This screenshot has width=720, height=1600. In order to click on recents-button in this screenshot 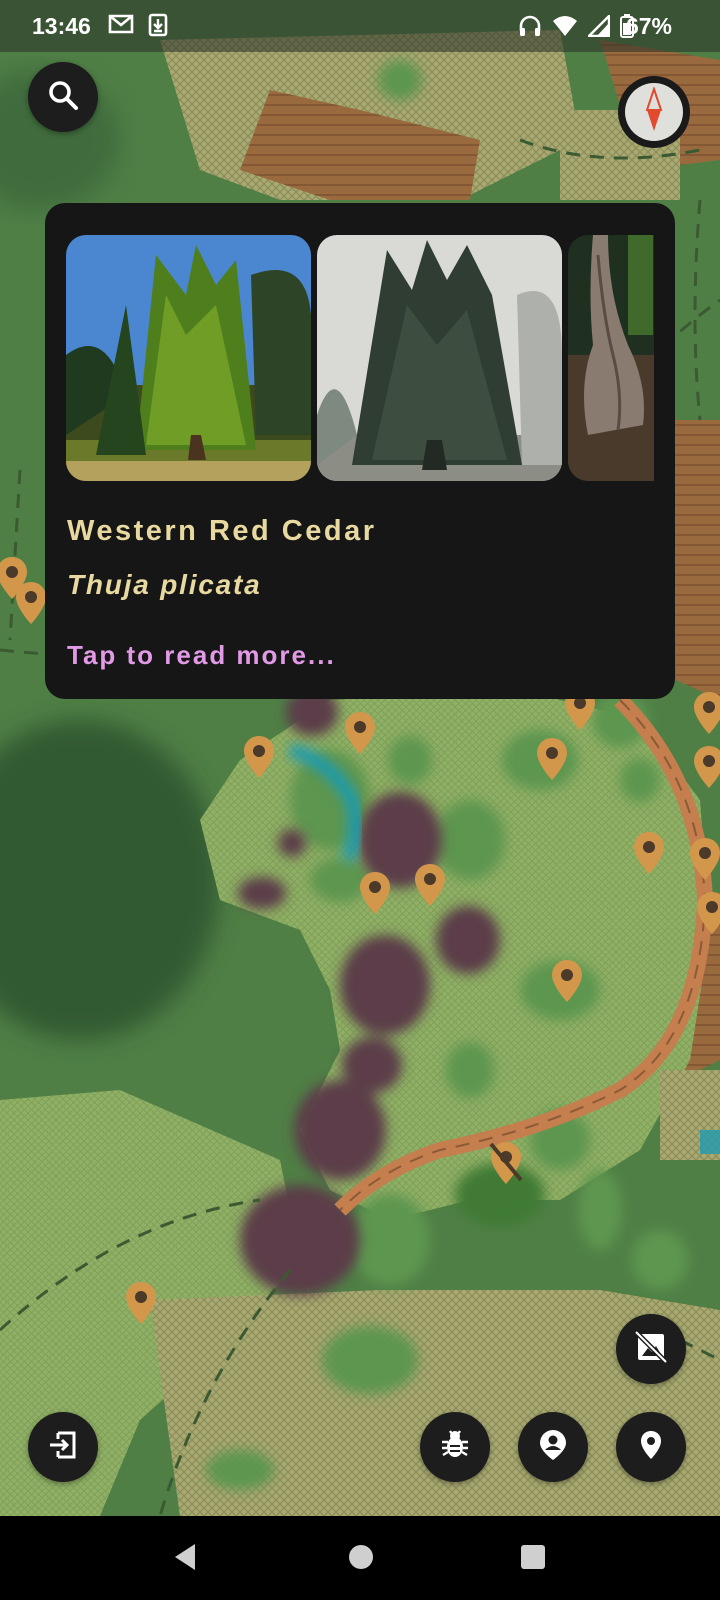, I will do `click(533, 1559)`.